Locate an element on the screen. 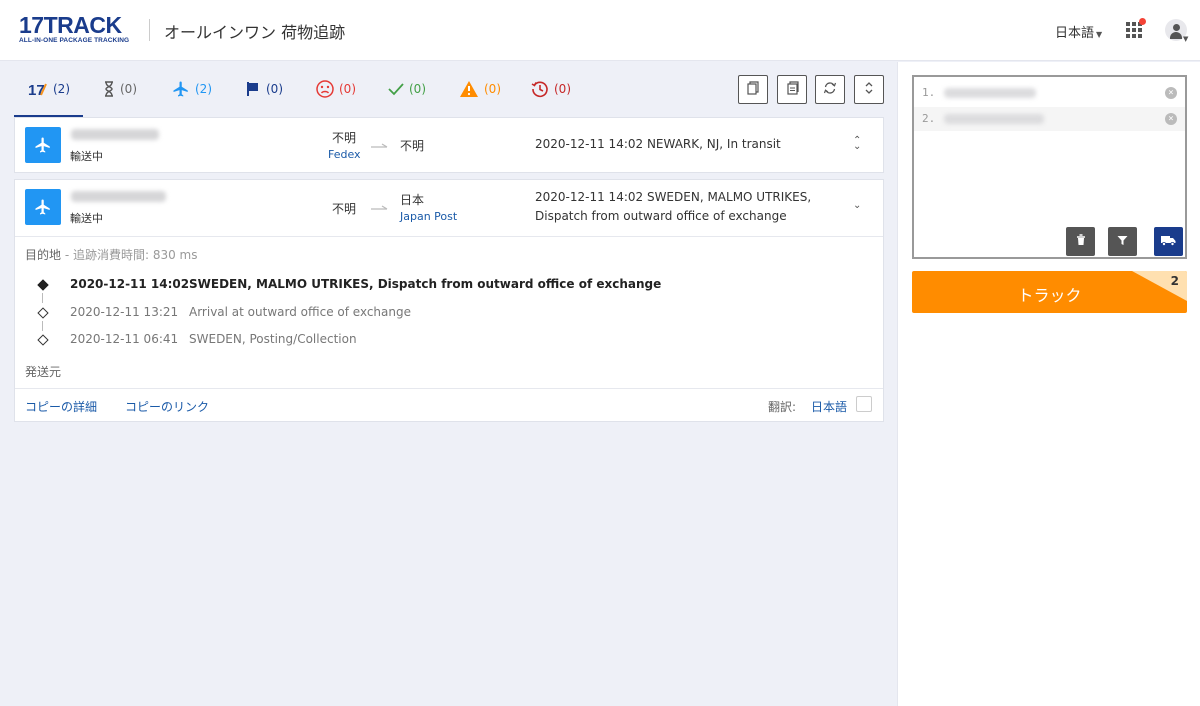  tab-undelivered: (0) is located at coordinates (336, 89).